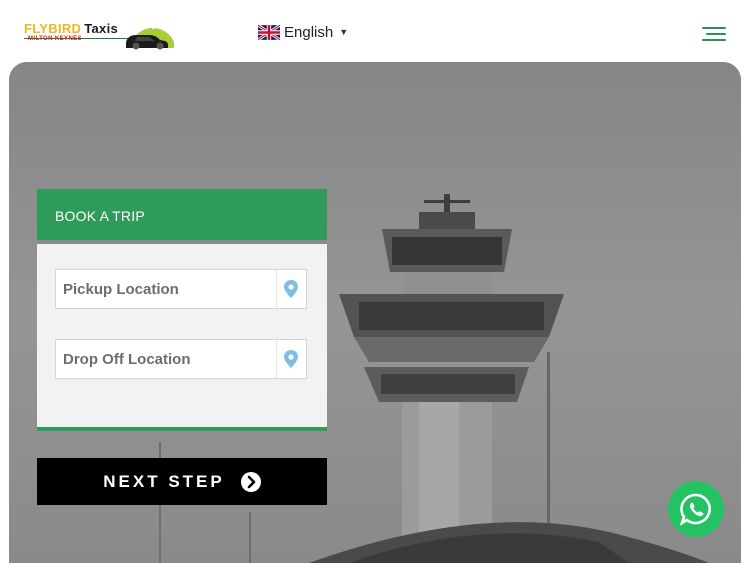 The image size is (750, 563). Describe the element at coordinates (250, 481) in the screenshot. I see `chevron-right-circle-icon` at that location.